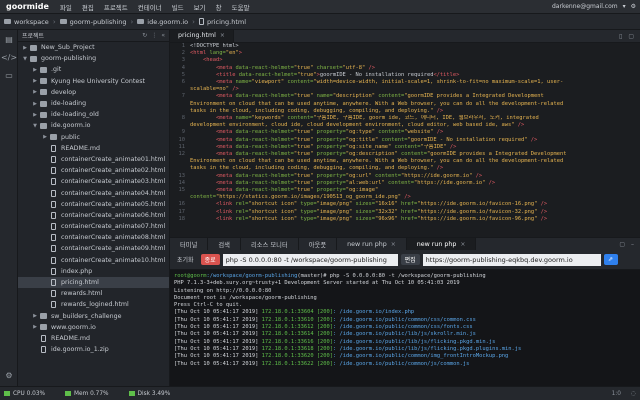 This screenshot has width=640, height=400. I want to click on menu-view: 보기, so click(200, 7).